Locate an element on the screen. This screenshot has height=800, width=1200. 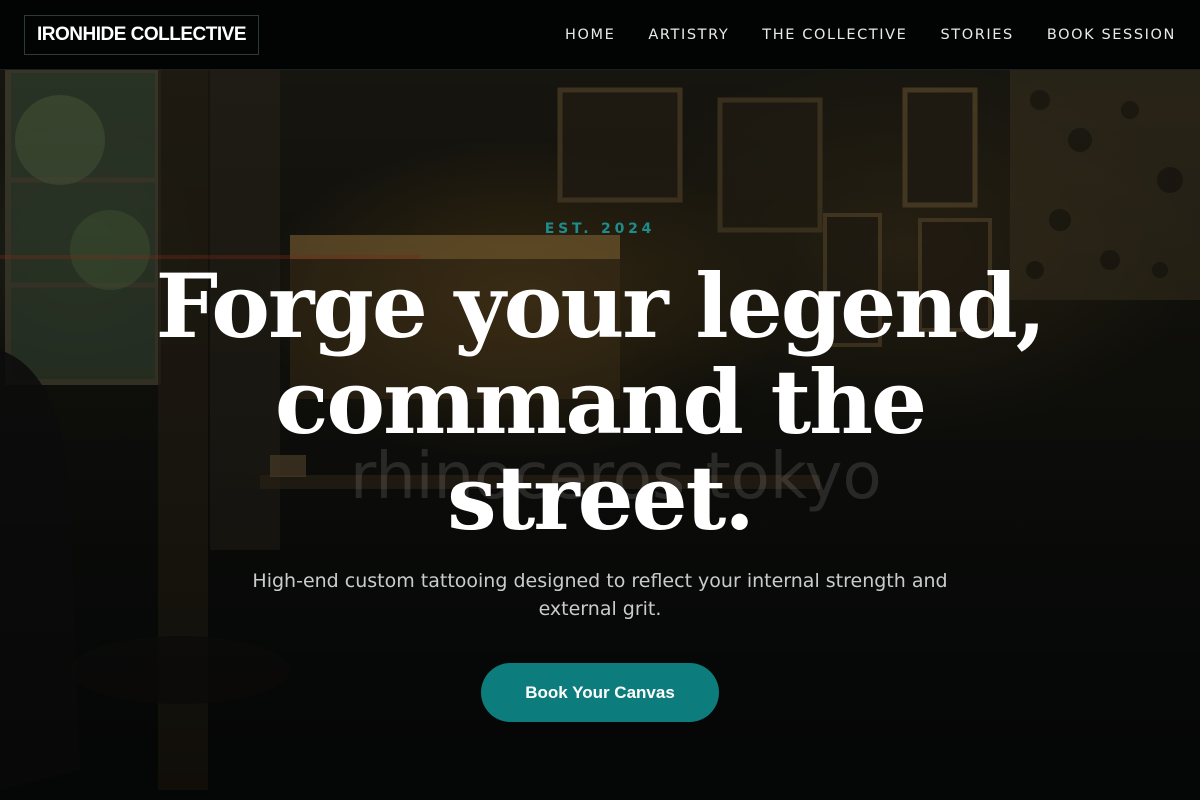
book-your-canvas-button: Book Your Canvas is located at coordinates (600, 692).